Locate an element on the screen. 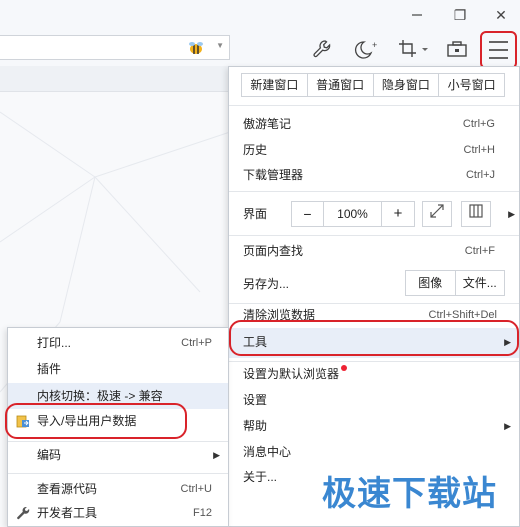 The width and height of the screenshot is (520, 527). dev-tools-shortcut: F12 is located at coordinates (202, 513).